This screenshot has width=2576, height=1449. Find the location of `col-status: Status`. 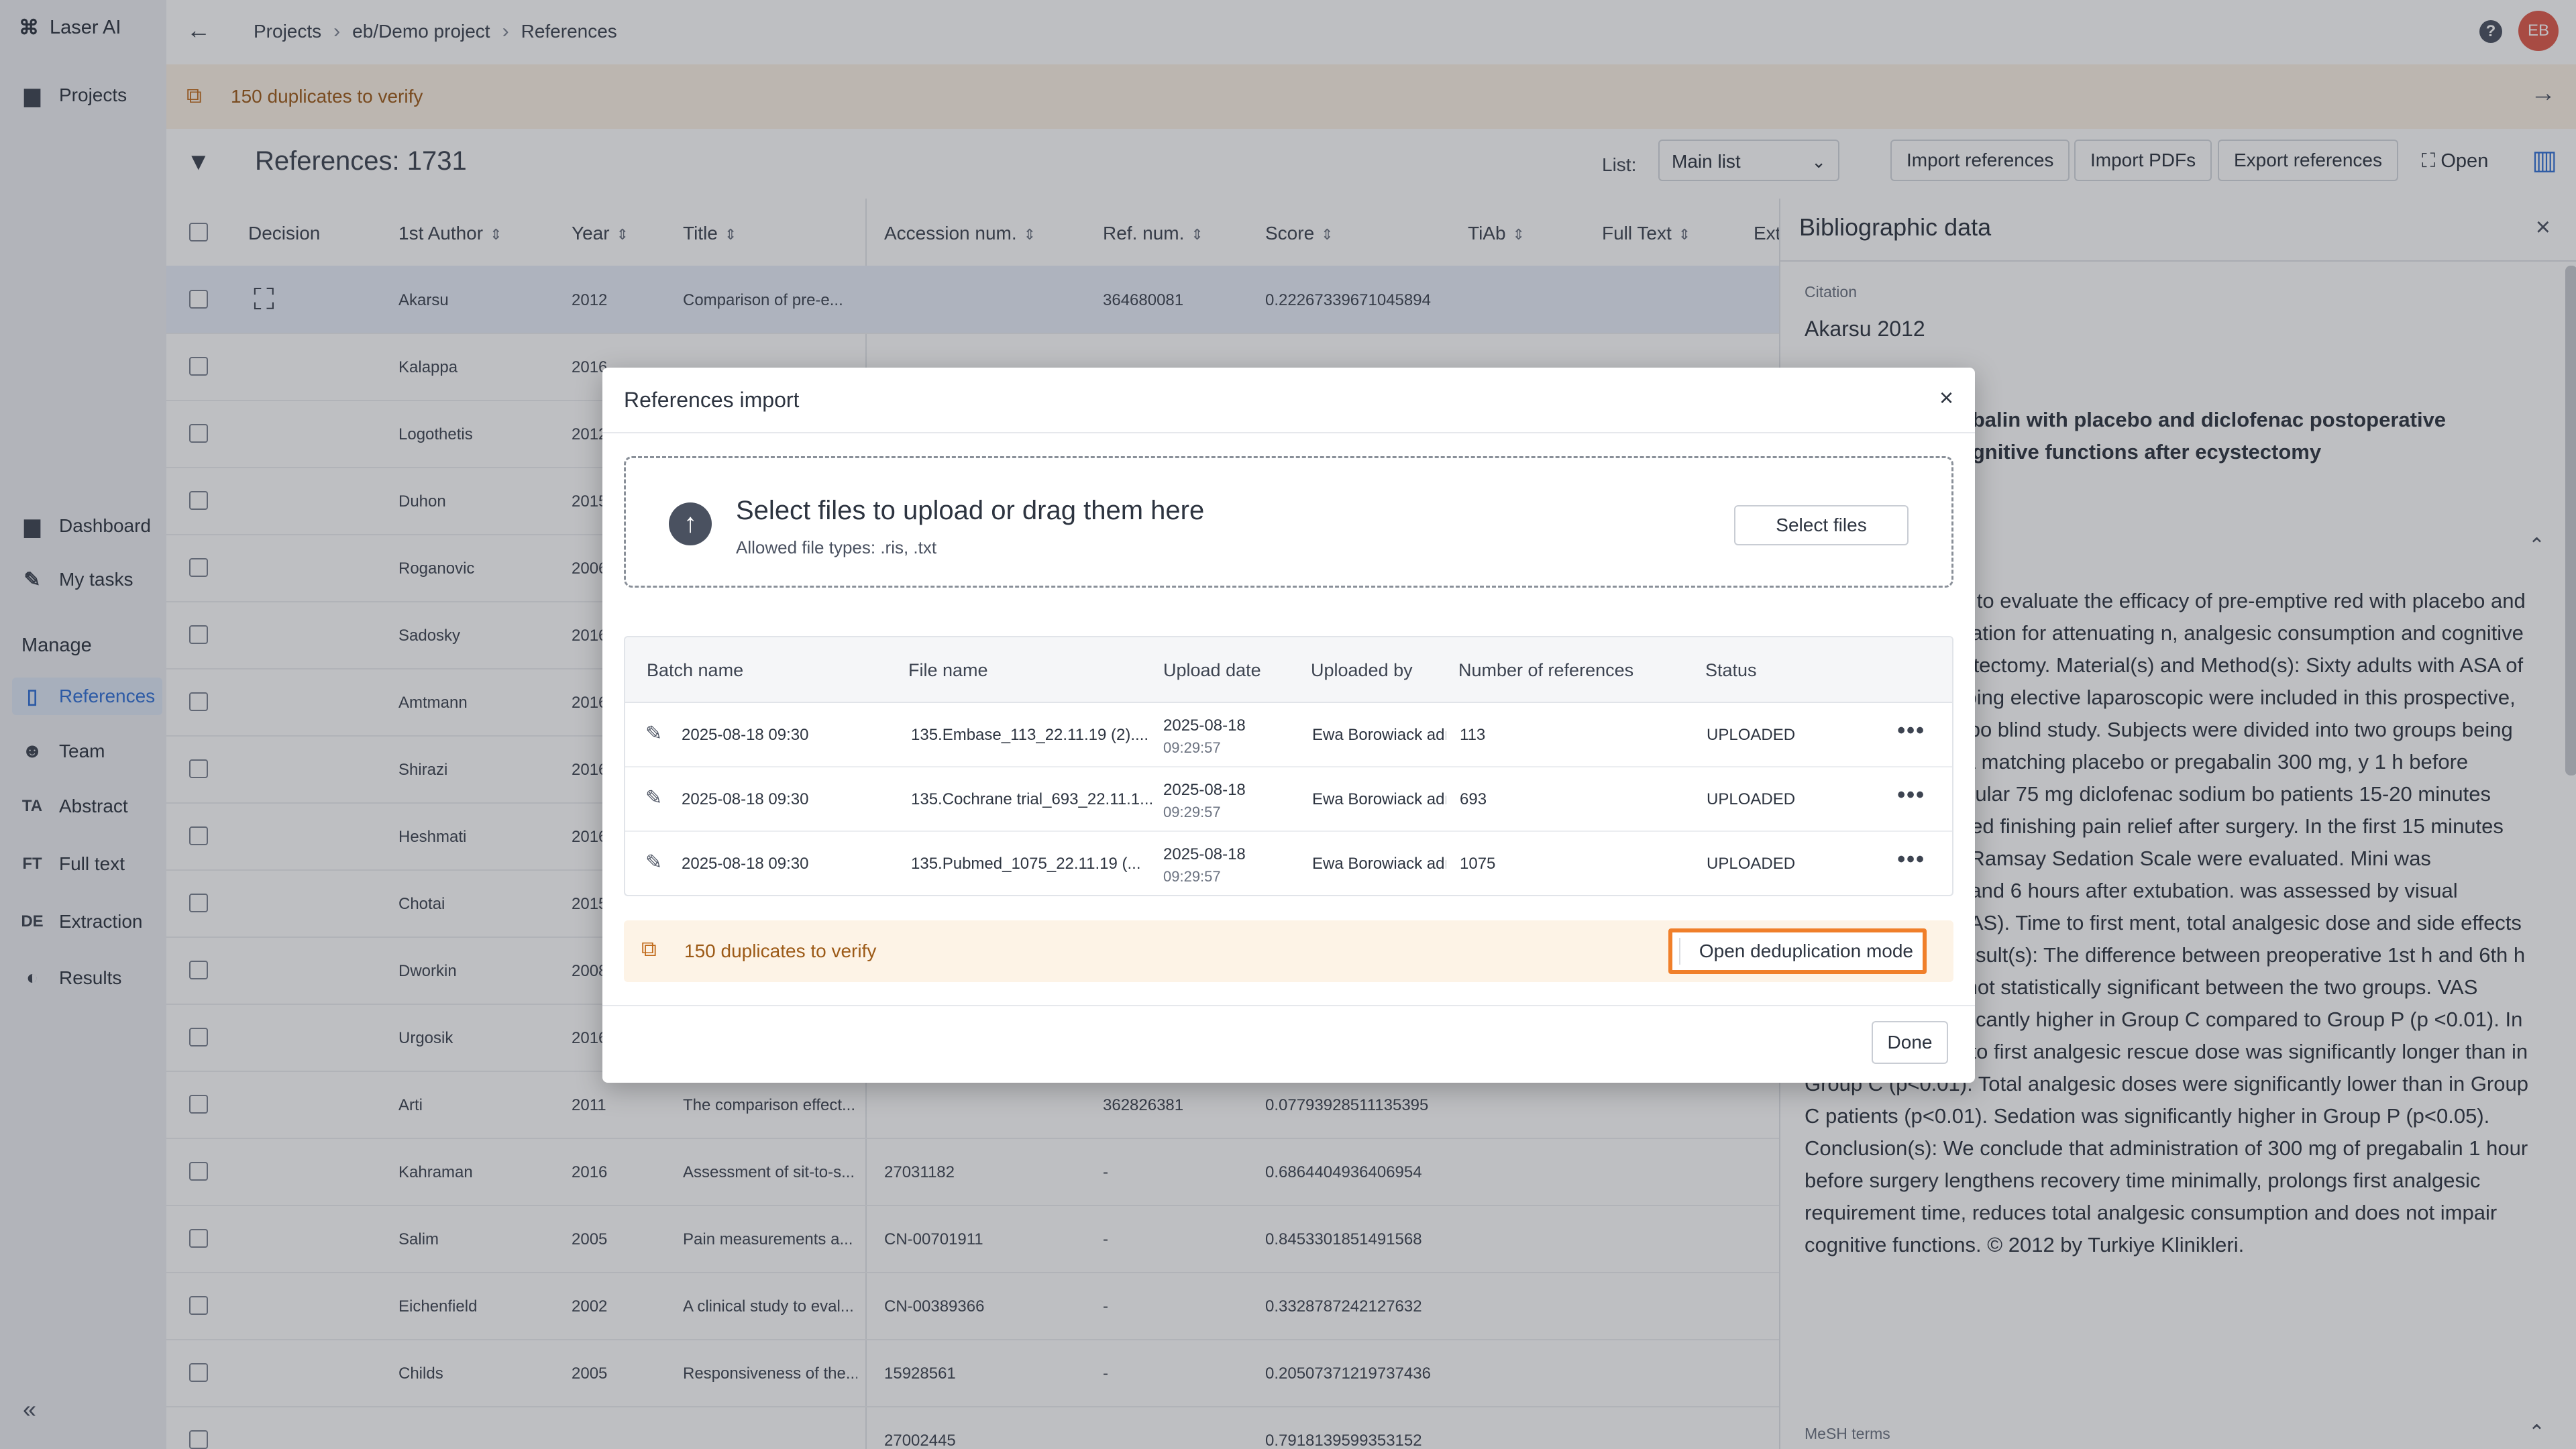

col-status: Status is located at coordinates (1731, 670).